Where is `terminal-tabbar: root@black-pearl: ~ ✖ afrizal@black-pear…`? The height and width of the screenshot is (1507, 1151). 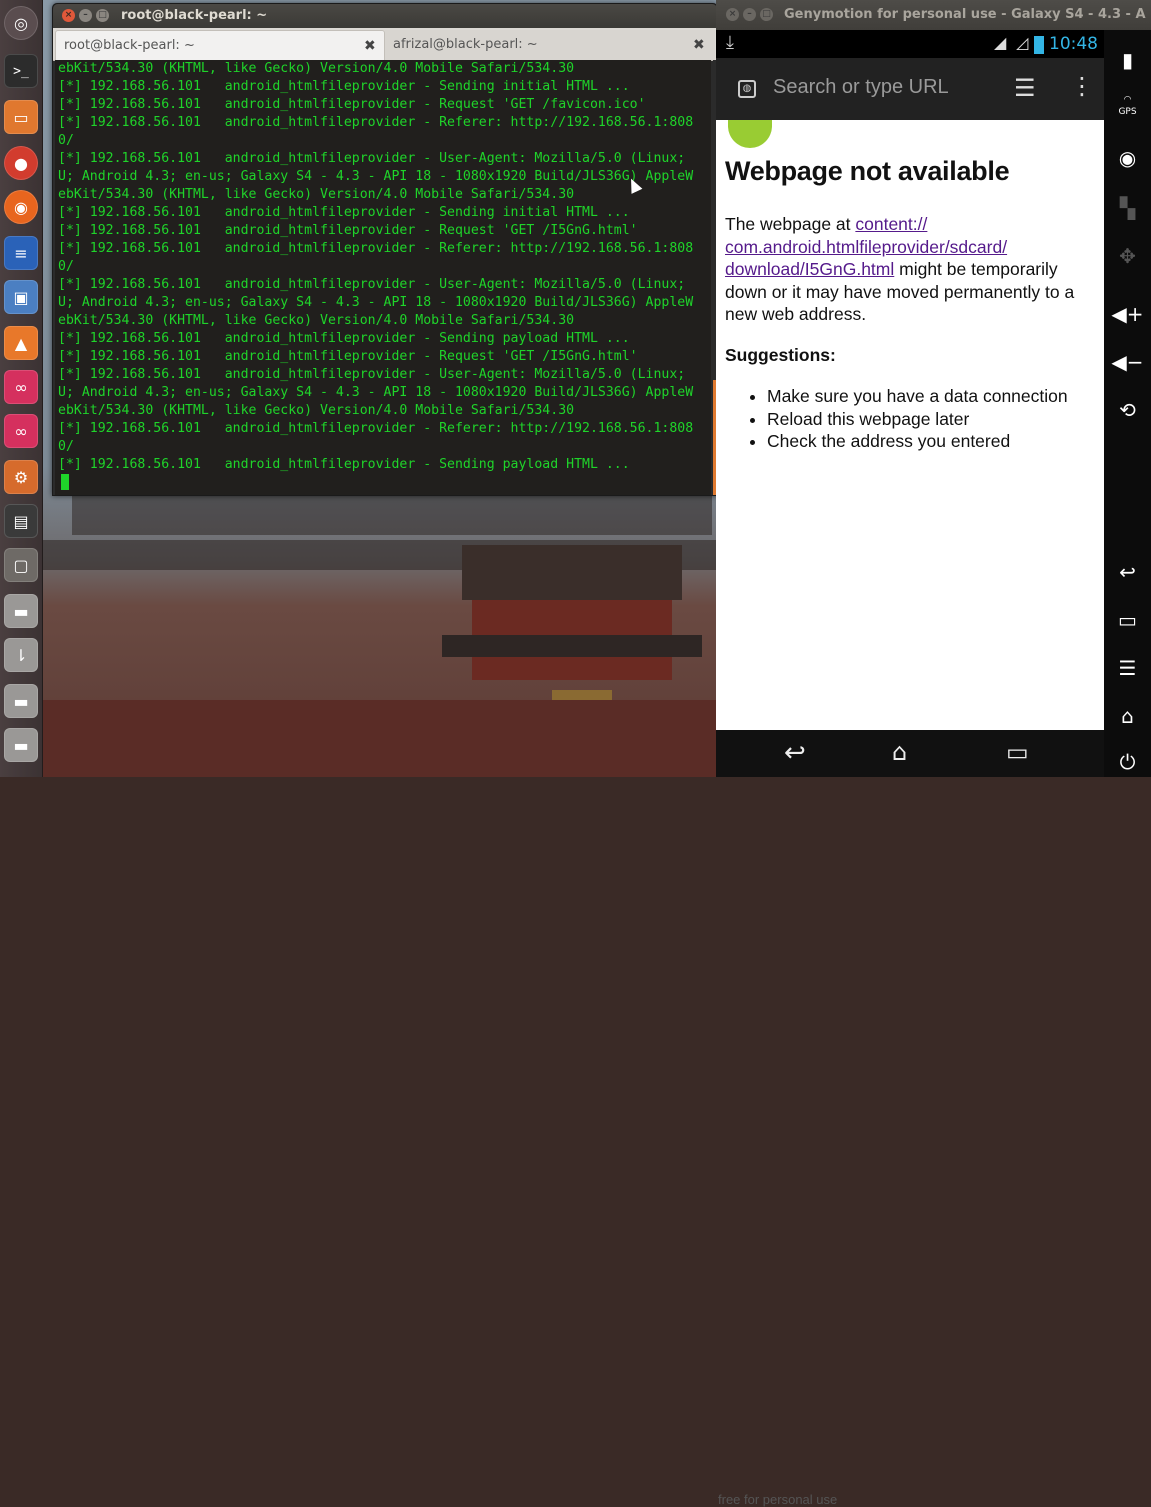 terminal-tabbar: root@black-pearl: ~ ✖ afrizal@black-pear… is located at coordinates (385, 44).